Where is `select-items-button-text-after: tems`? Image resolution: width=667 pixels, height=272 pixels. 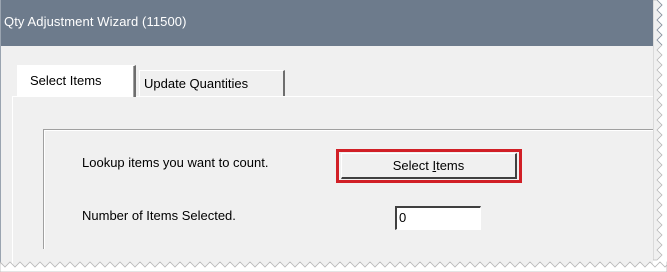 select-items-button-text-after: tems is located at coordinates (450, 165).